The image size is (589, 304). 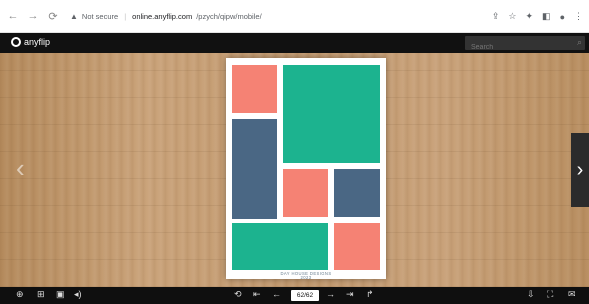 What do you see at coordinates (276, 294) in the screenshot?
I see `prev-page-icon: ←` at bounding box center [276, 294].